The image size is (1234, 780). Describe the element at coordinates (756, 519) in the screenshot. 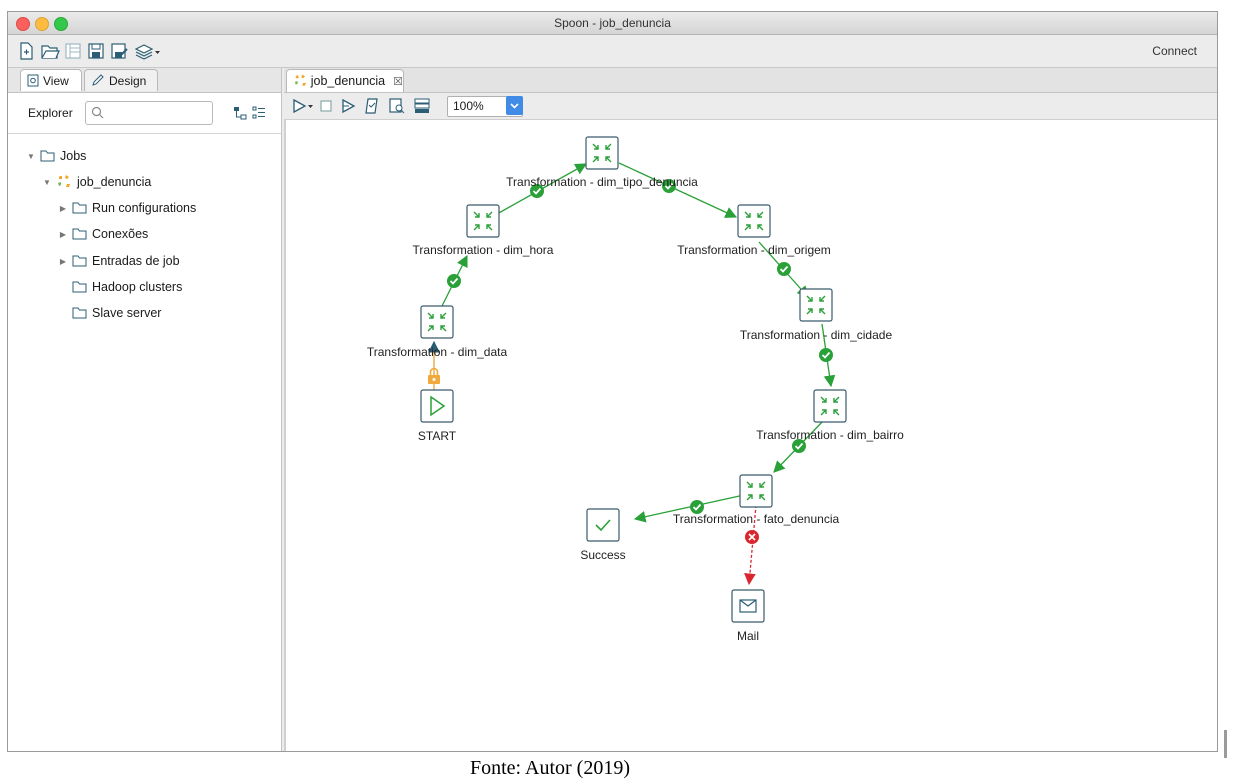

I see `node-label: Transformation - fato_denuncia` at that location.